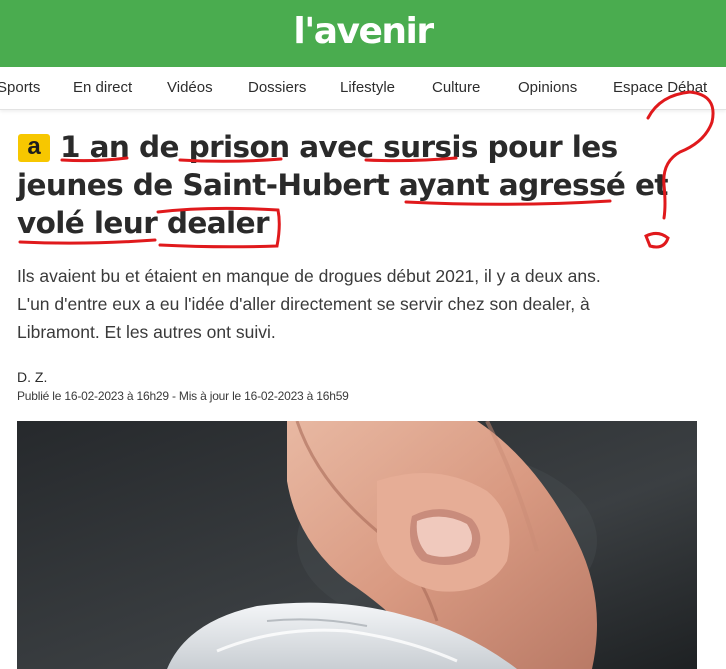 This screenshot has width=726, height=669. What do you see at coordinates (20, 88) in the screenshot?
I see `nav-item-sports: Sports` at bounding box center [20, 88].